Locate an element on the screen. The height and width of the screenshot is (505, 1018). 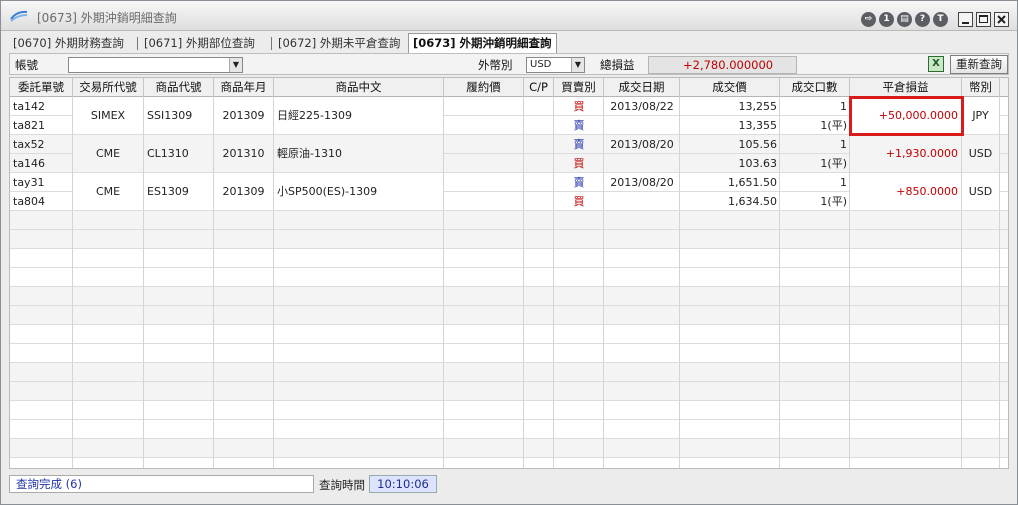
excel-icon: X is located at coordinates (936, 63).